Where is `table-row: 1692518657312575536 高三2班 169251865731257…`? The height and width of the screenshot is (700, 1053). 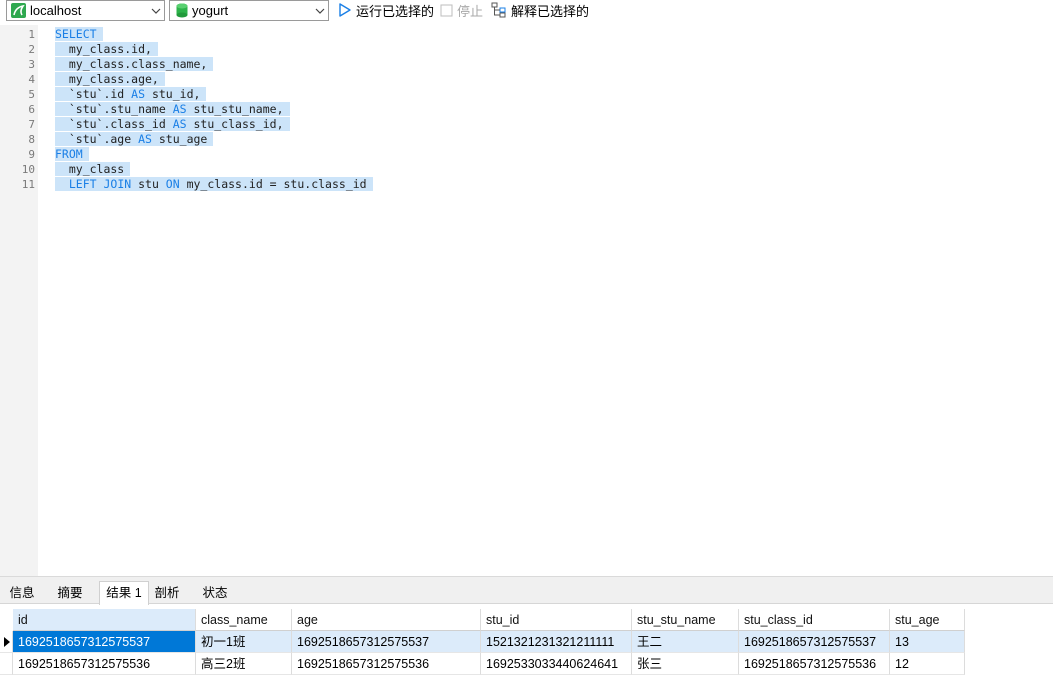
table-row: 1692518657312575536 高三2班 169251865731257… is located at coordinates (482, 664).